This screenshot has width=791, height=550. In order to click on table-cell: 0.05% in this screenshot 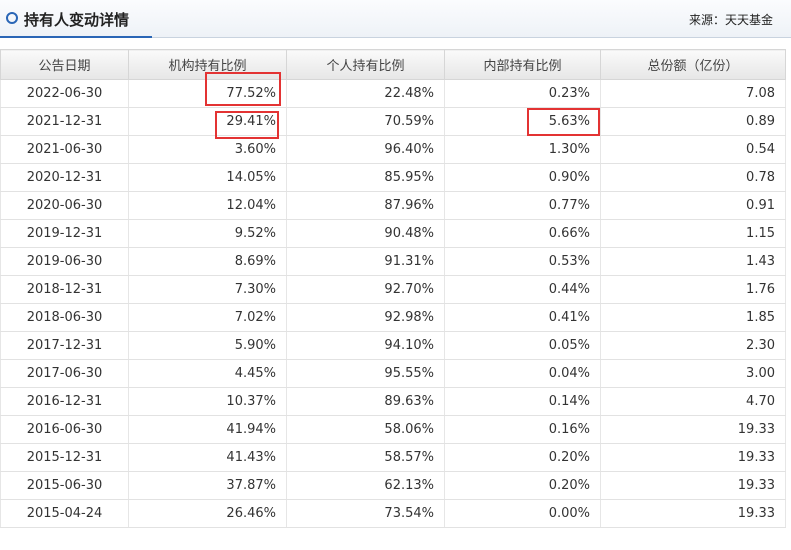, I will do `click(522, 345)`.